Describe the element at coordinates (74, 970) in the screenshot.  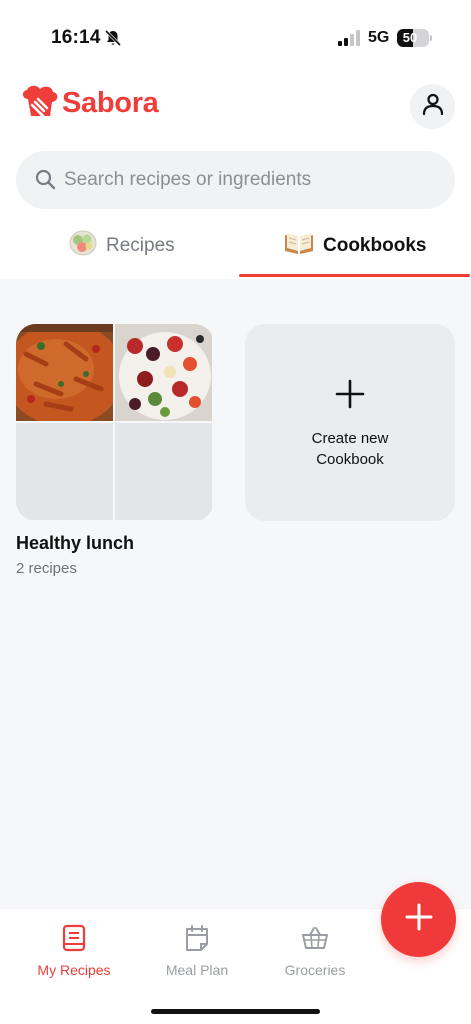
I see `nav-my-recipes-label: My Recipes` at that location.